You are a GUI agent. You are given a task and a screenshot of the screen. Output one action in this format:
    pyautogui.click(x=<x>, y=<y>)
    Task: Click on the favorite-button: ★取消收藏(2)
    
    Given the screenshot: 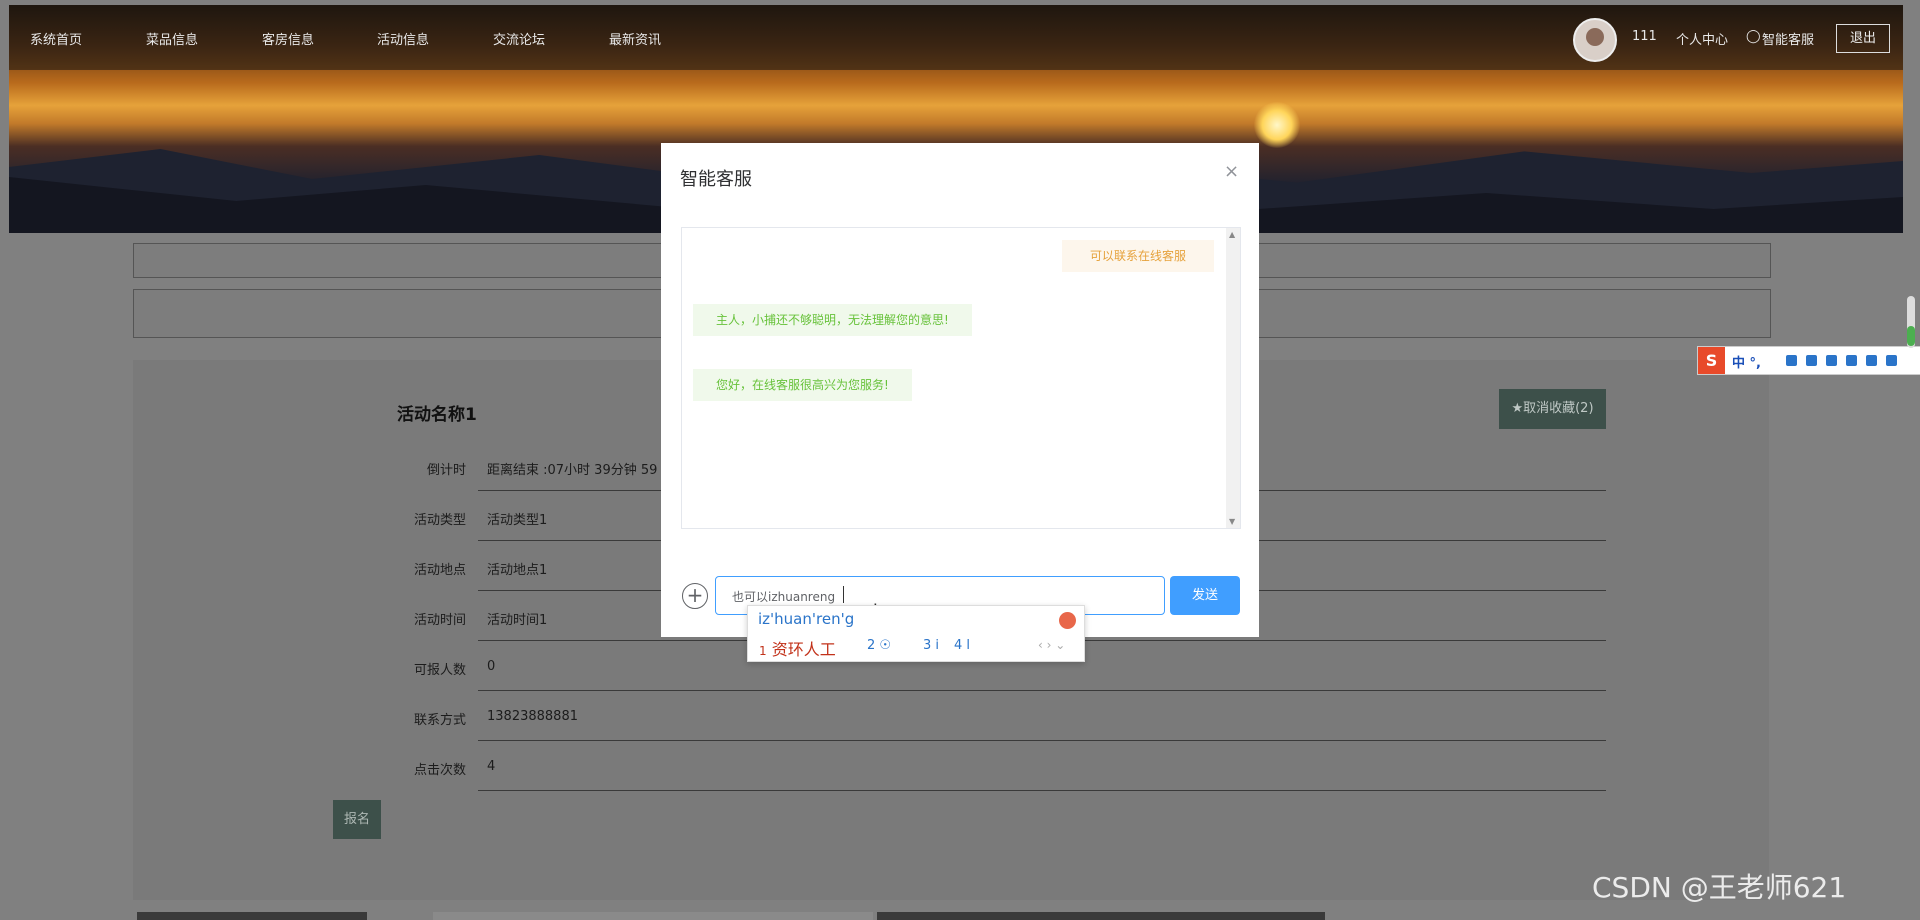 What is the action you would take?
    pyautogui.click(x=1552, y=409)
    